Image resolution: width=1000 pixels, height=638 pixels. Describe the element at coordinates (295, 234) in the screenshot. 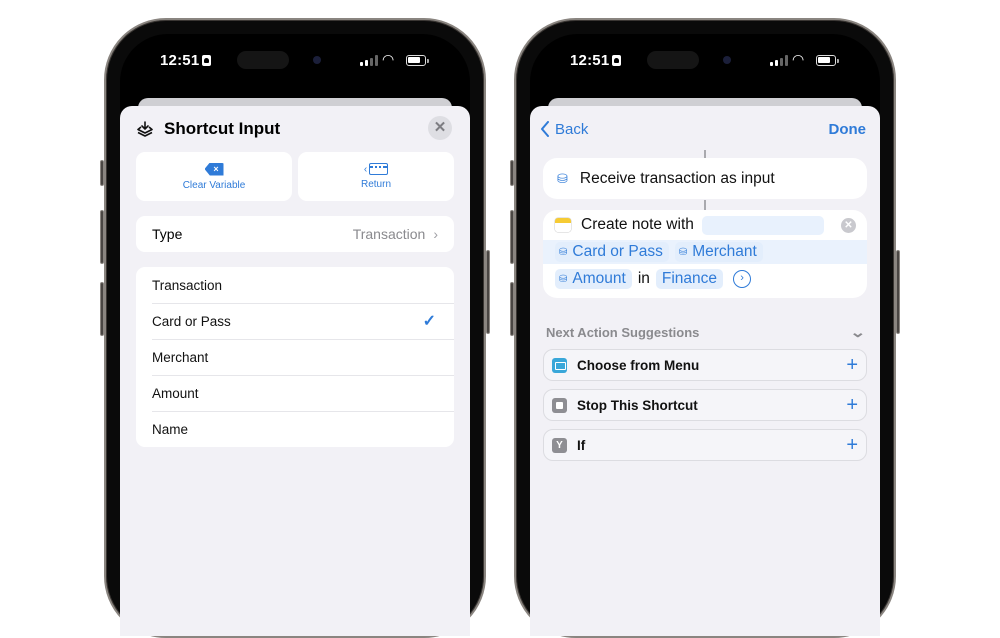

I see `type-row: Type Transaction ›` at that location.